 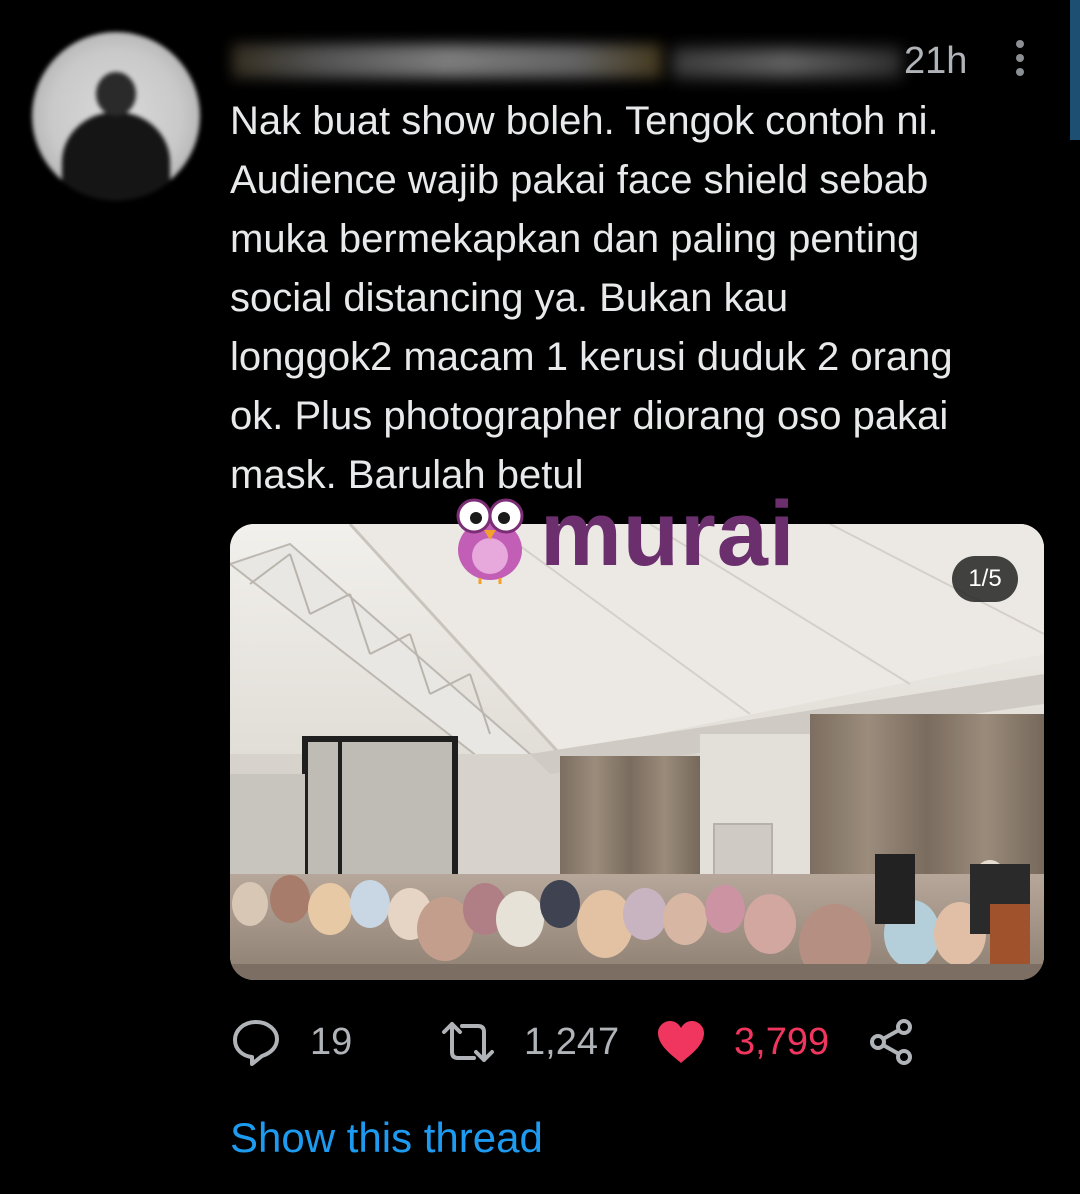 I want to click on reply-icon, so click(x=256, y=1043).